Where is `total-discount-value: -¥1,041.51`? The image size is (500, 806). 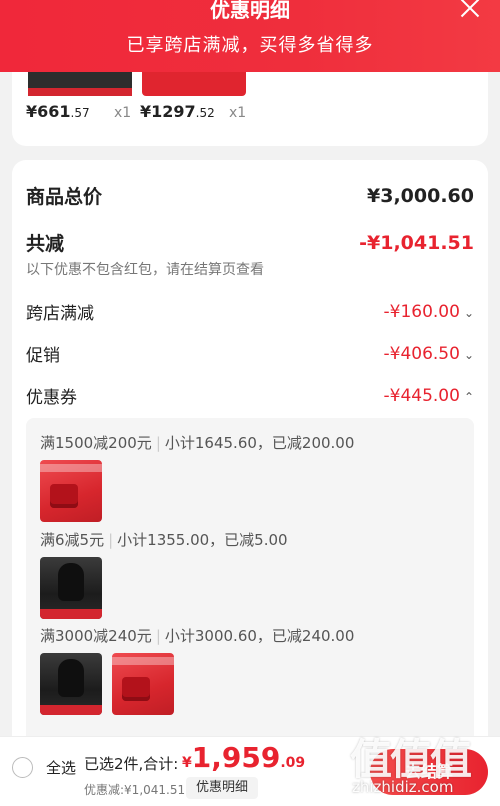 total-discount-value: -¥1,041.51 is located at coordinates (416, 242).